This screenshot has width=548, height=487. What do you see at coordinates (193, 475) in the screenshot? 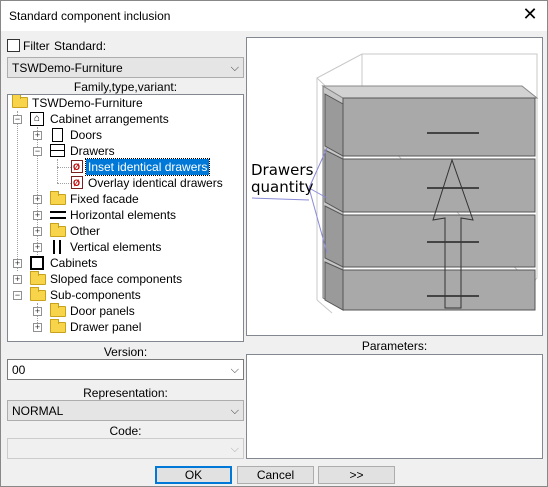
I see `ok-button: OK` at bounding box center [193, 475].